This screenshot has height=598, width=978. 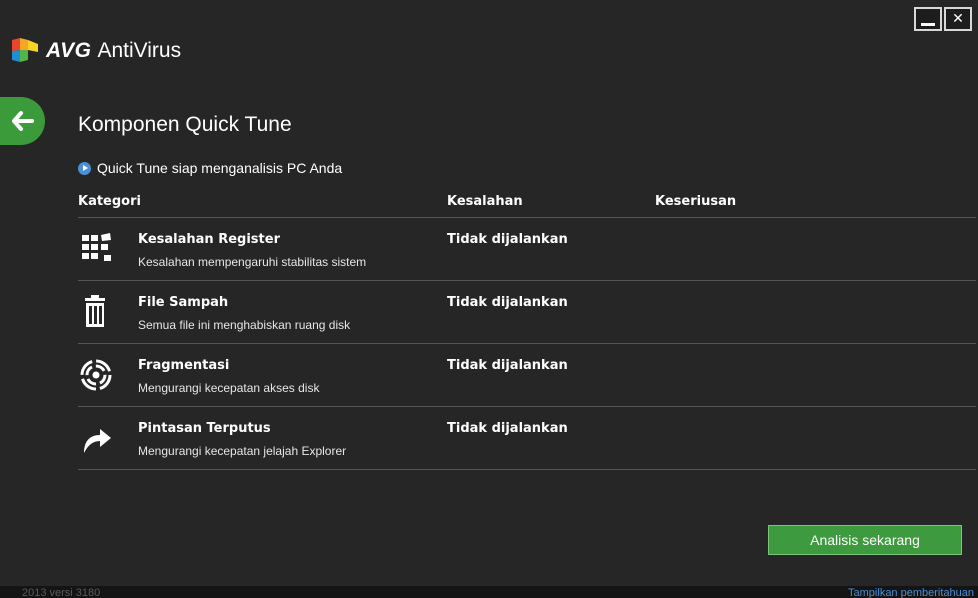 What do you see at coordinates (69, 50) in the screenshot?
I see `brand-name: AVG` at bounding box center [69, 50].